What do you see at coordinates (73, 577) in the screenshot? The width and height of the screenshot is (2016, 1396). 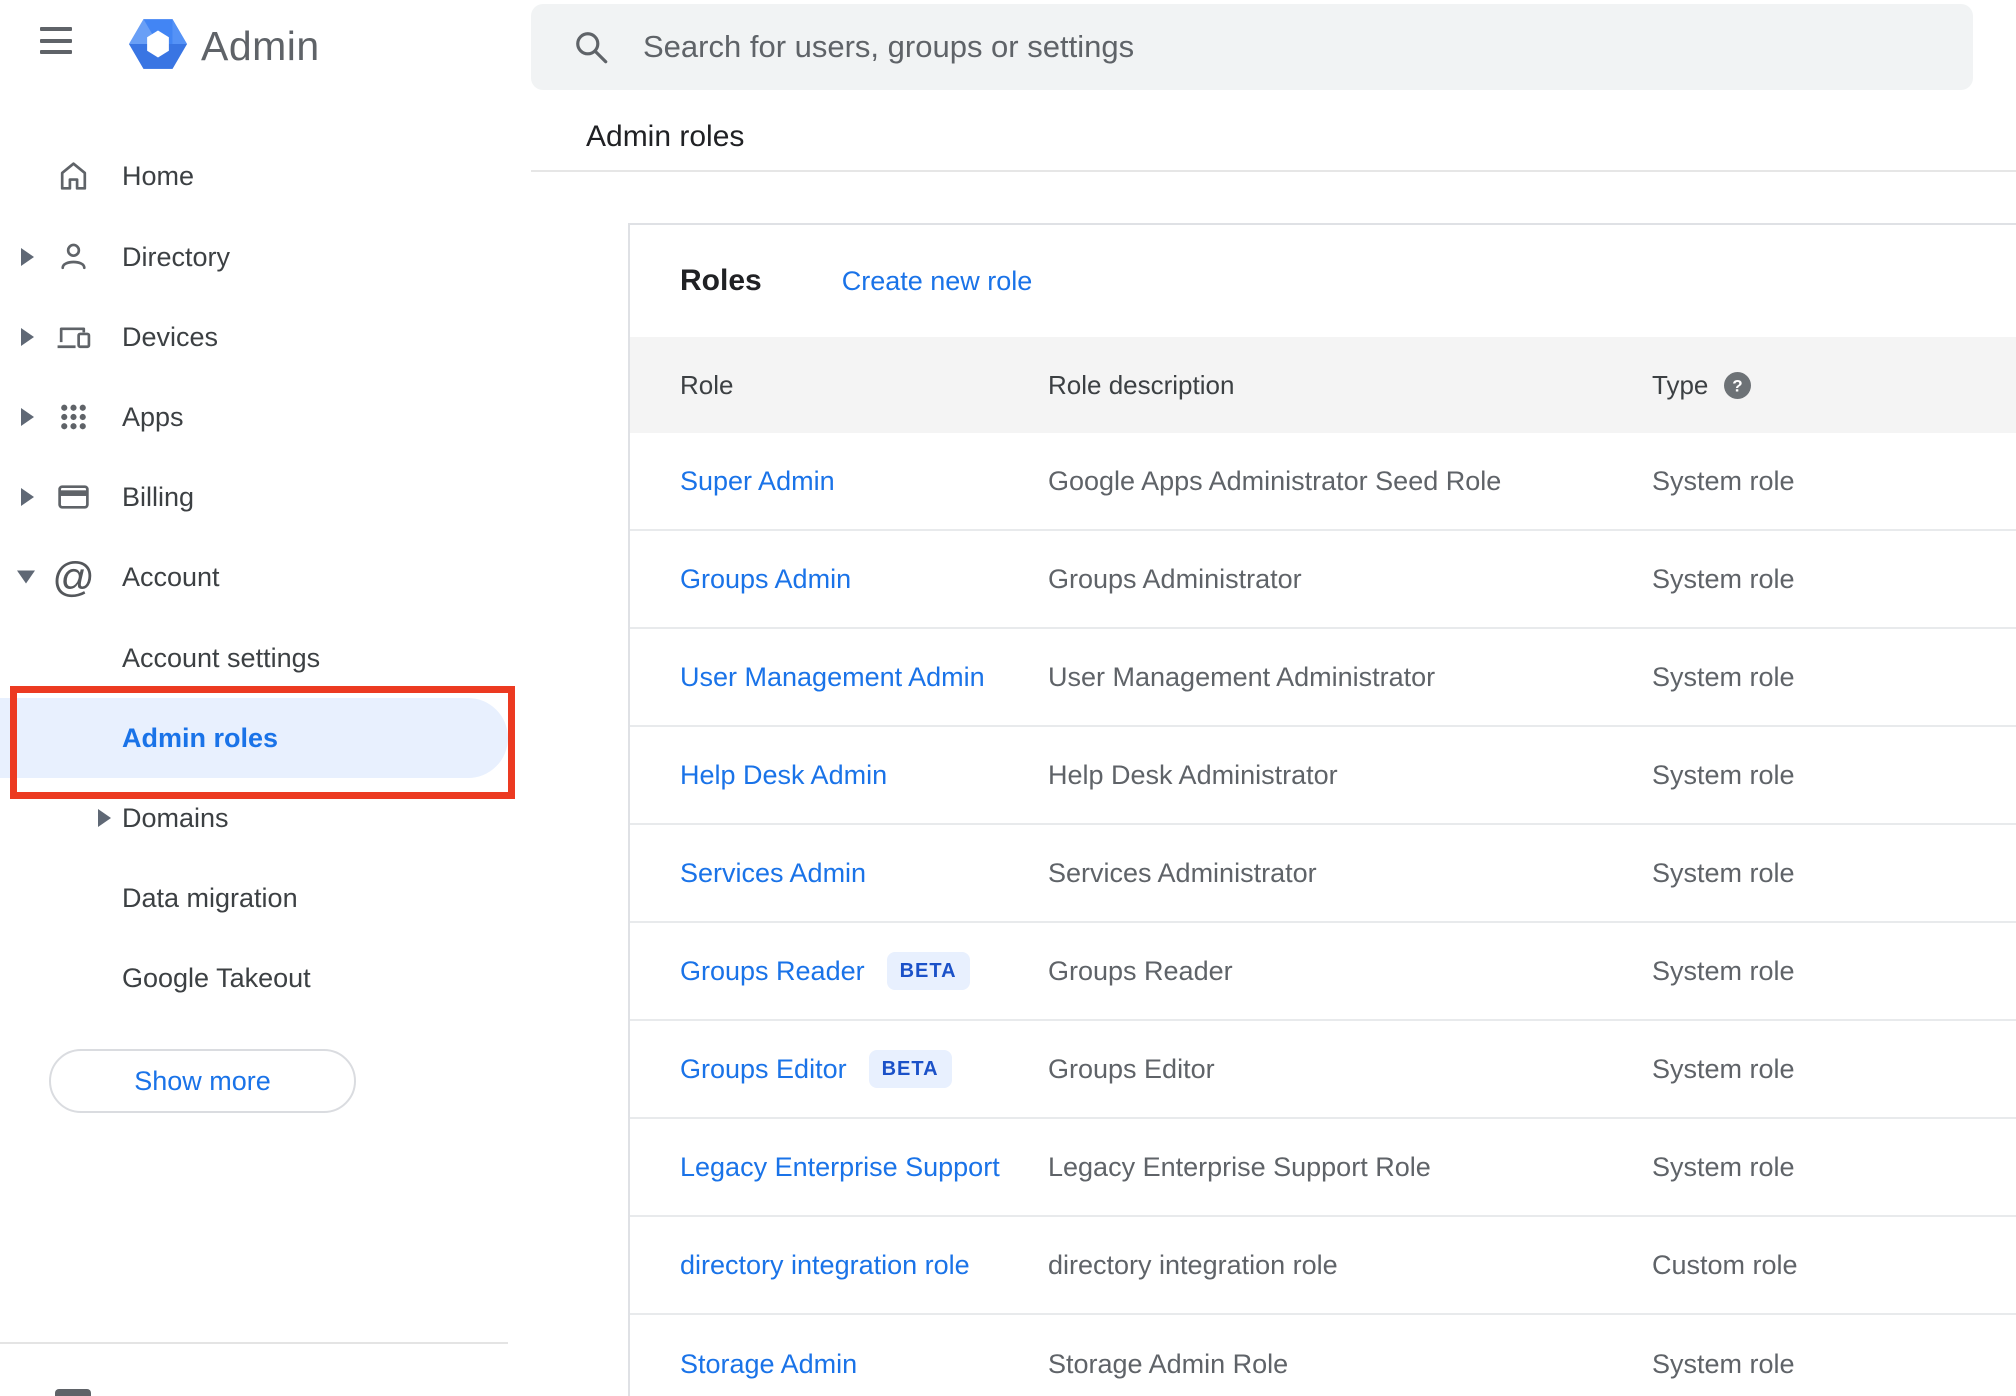 I see `at-sign-icon: @` at bounding box center [73, 577].